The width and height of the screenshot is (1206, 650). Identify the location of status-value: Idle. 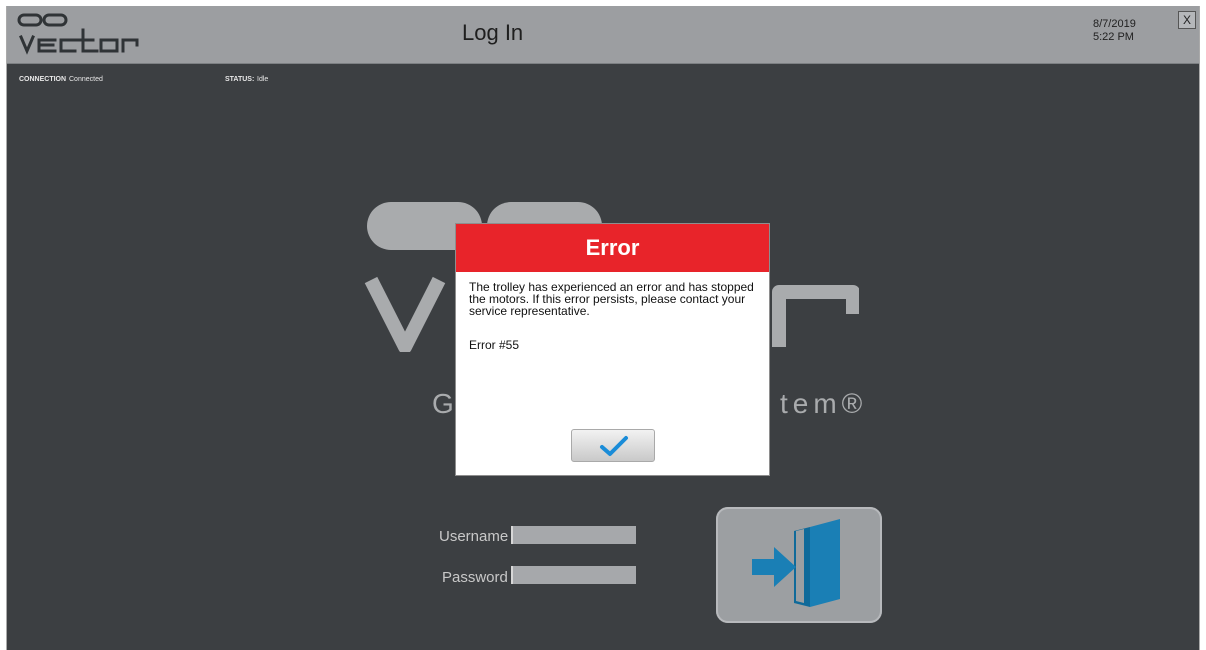
(263, 79).